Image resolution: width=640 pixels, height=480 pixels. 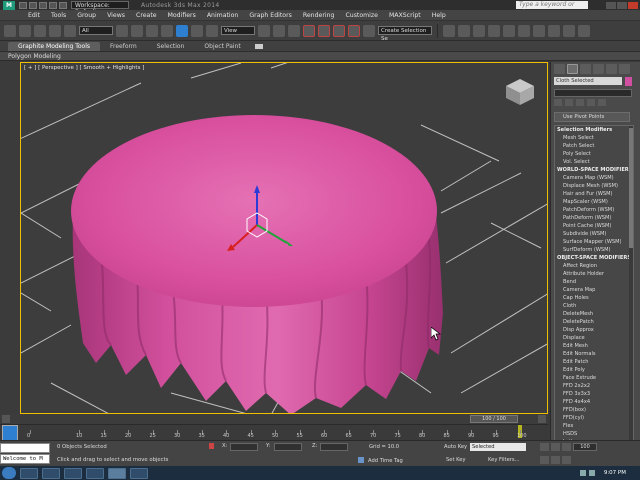 What do you see at coordinates (594, 426) in the screenshot?
I see `modifier-list-item: Flex` at bounding box center [594, 426].